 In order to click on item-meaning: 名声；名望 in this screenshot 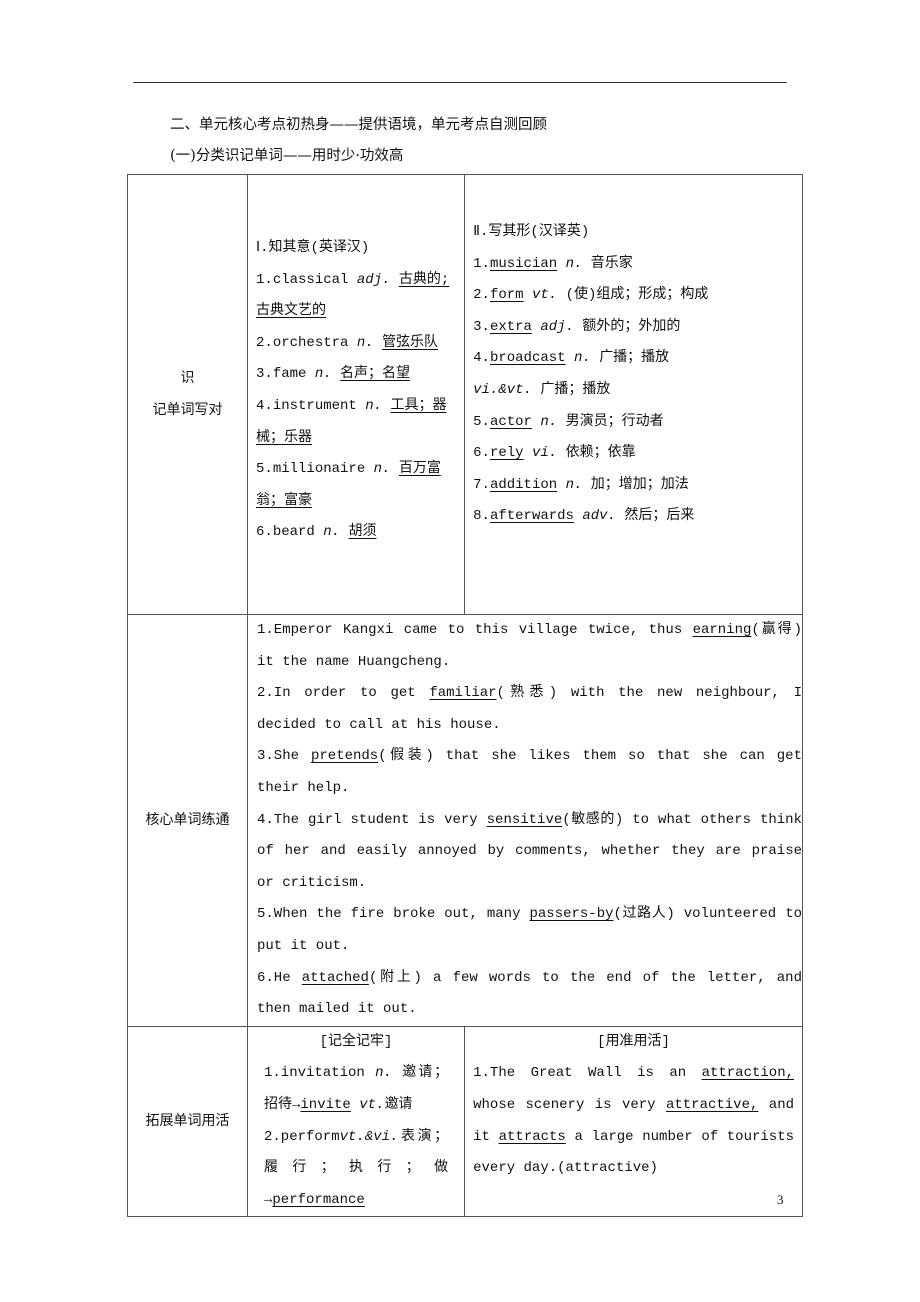, I will do `click(375, 374)`.